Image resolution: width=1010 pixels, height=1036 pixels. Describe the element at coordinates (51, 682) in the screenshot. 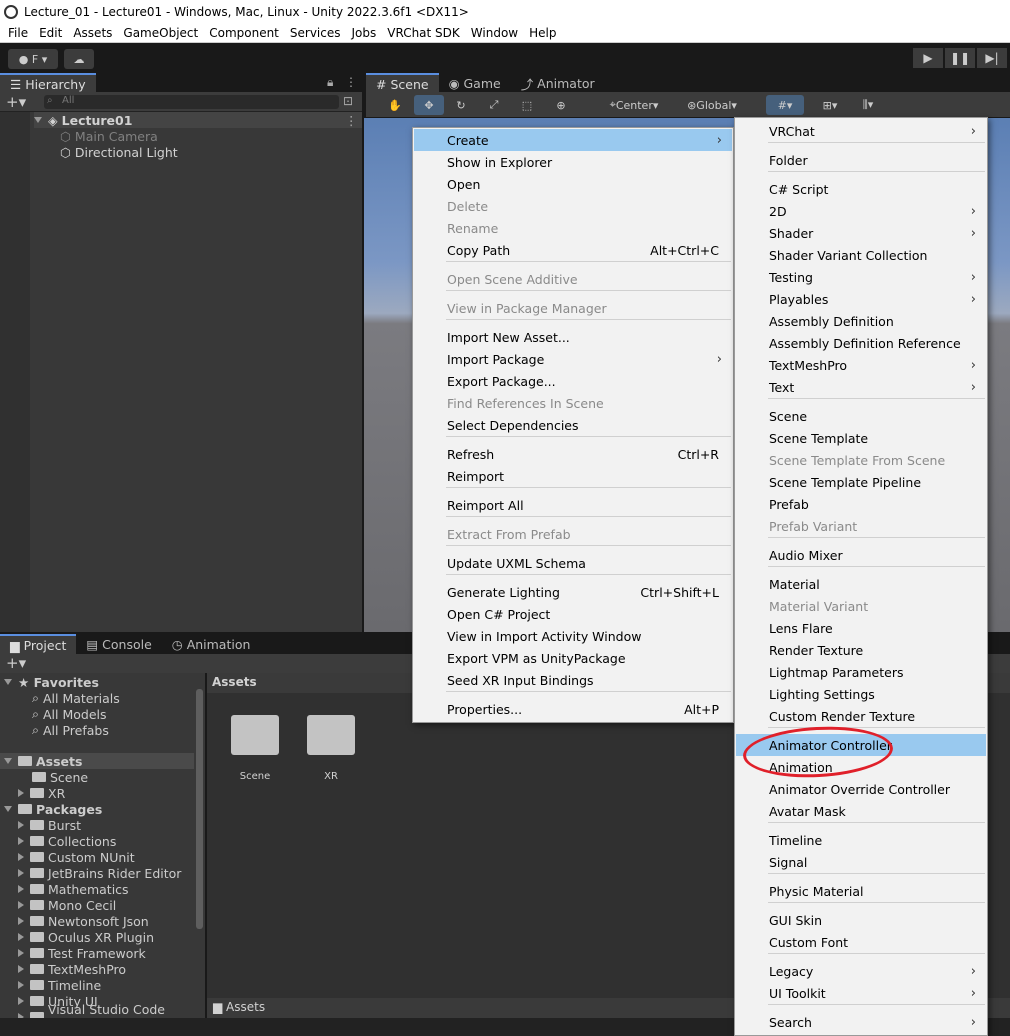

I see `favorites-header: ★ Favorites` at that location.